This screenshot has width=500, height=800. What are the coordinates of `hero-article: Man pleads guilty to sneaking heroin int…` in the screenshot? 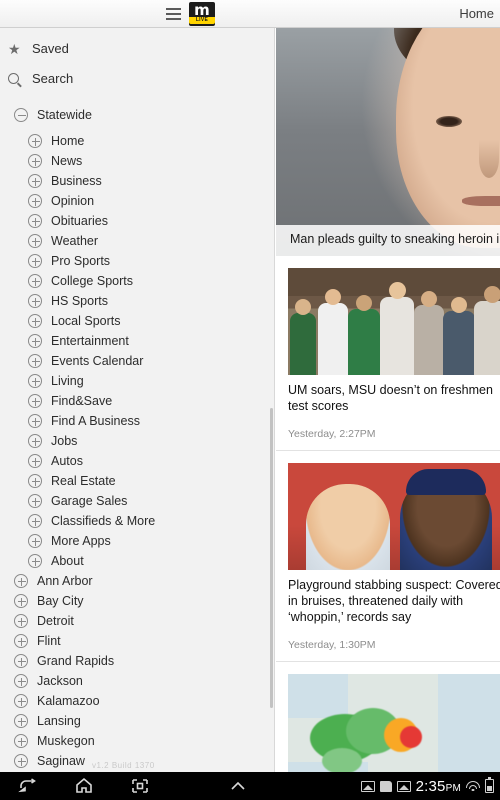 It's located at (388, 142).